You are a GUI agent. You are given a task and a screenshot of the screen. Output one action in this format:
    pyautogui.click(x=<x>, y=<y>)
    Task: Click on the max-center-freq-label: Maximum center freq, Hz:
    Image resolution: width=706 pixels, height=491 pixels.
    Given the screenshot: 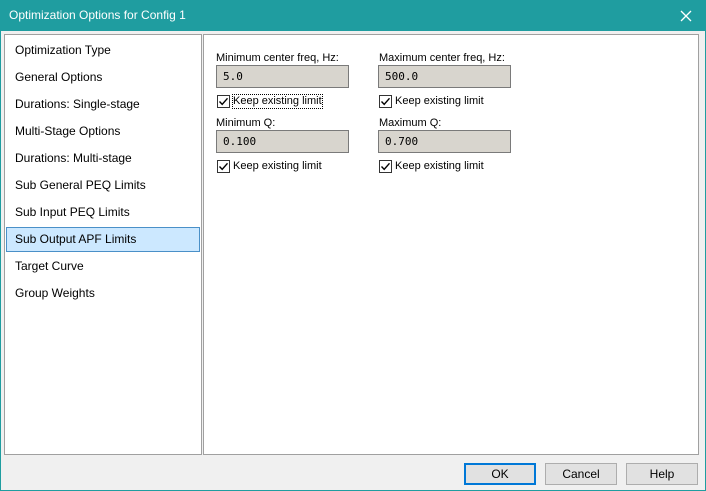 What is the action you would take?
    pyautogui.click(x=442, y=58)
    